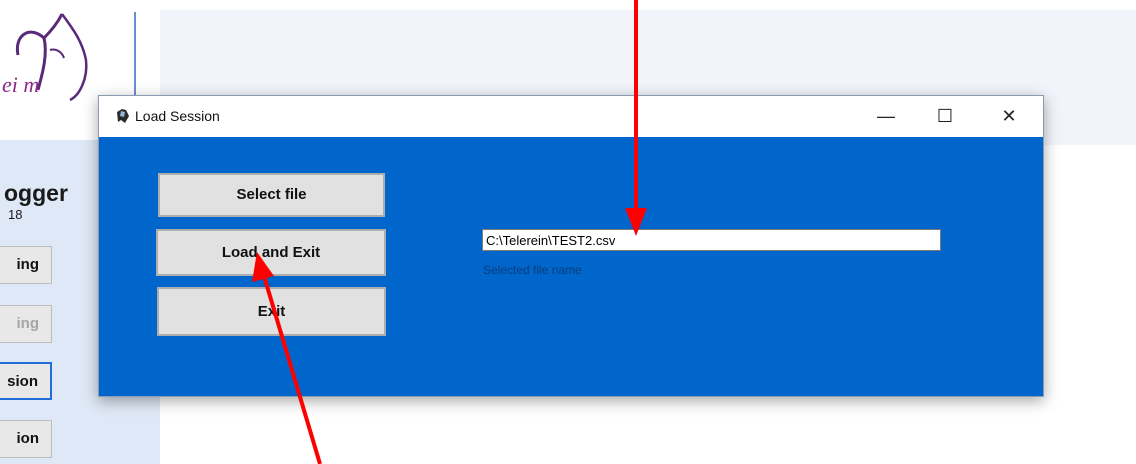 This screenshot has width=1136, height=464. What do you see at coordinates (177, 116) in the screenshot?
I see `dialog-title: Load Session` at bounding box center [177, 116].